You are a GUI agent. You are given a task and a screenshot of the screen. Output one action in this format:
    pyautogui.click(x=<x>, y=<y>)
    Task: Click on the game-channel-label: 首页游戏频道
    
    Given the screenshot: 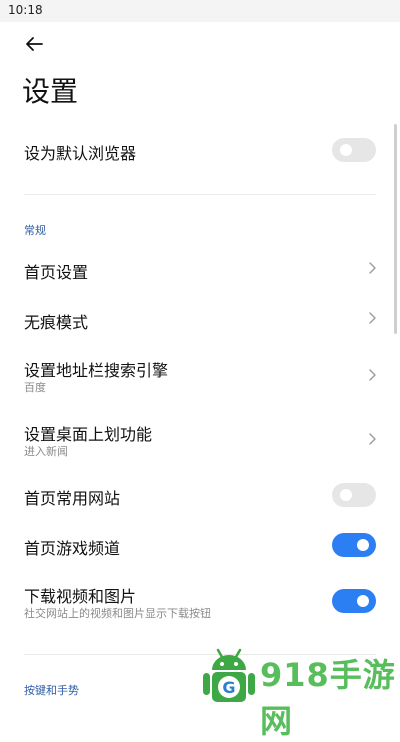 What is the action you would take?
    pyautogui.click(x=72, y=548)
    